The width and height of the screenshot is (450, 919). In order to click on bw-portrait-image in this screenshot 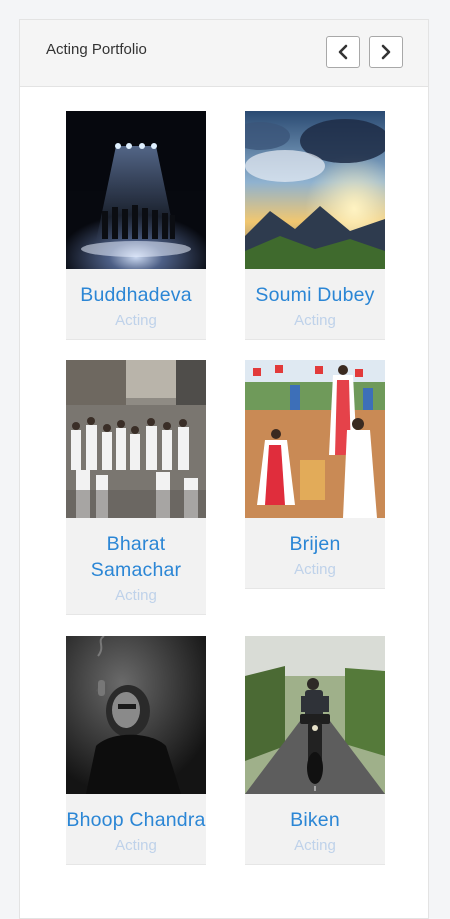, I will do `click(136, 715)`.